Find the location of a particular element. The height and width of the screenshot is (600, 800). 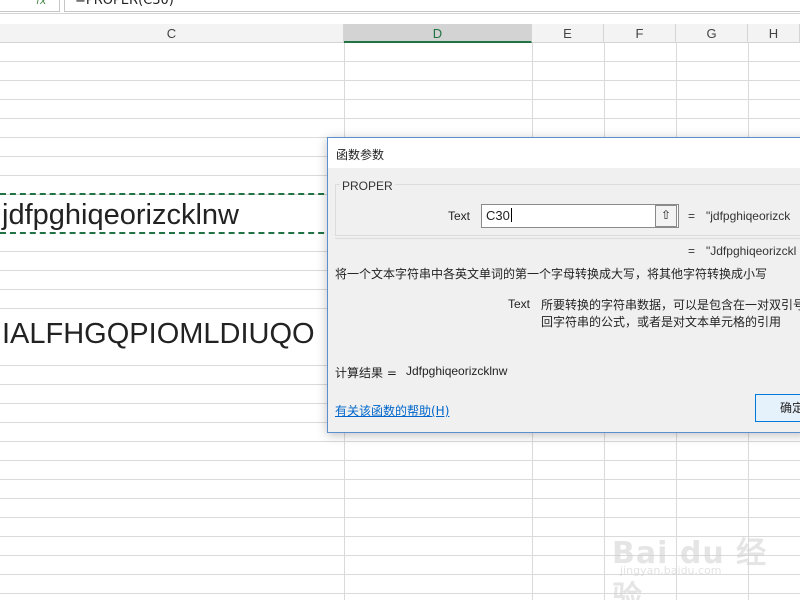

text-arg-input: C30 is located at coordinates (580, 216).